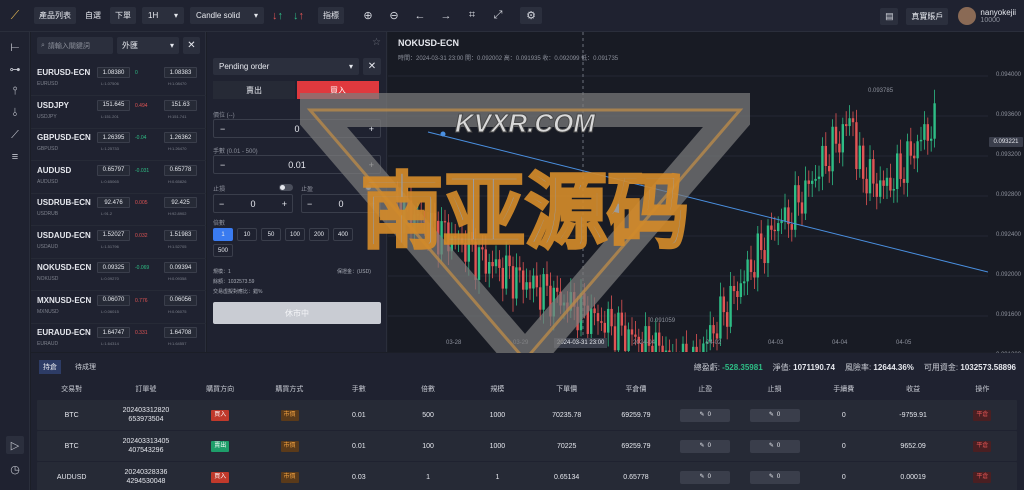 Image resolution: width=1024 pixels, height=490 pixels. I want to click on ask-price: 1.08383, so click(180, 72).